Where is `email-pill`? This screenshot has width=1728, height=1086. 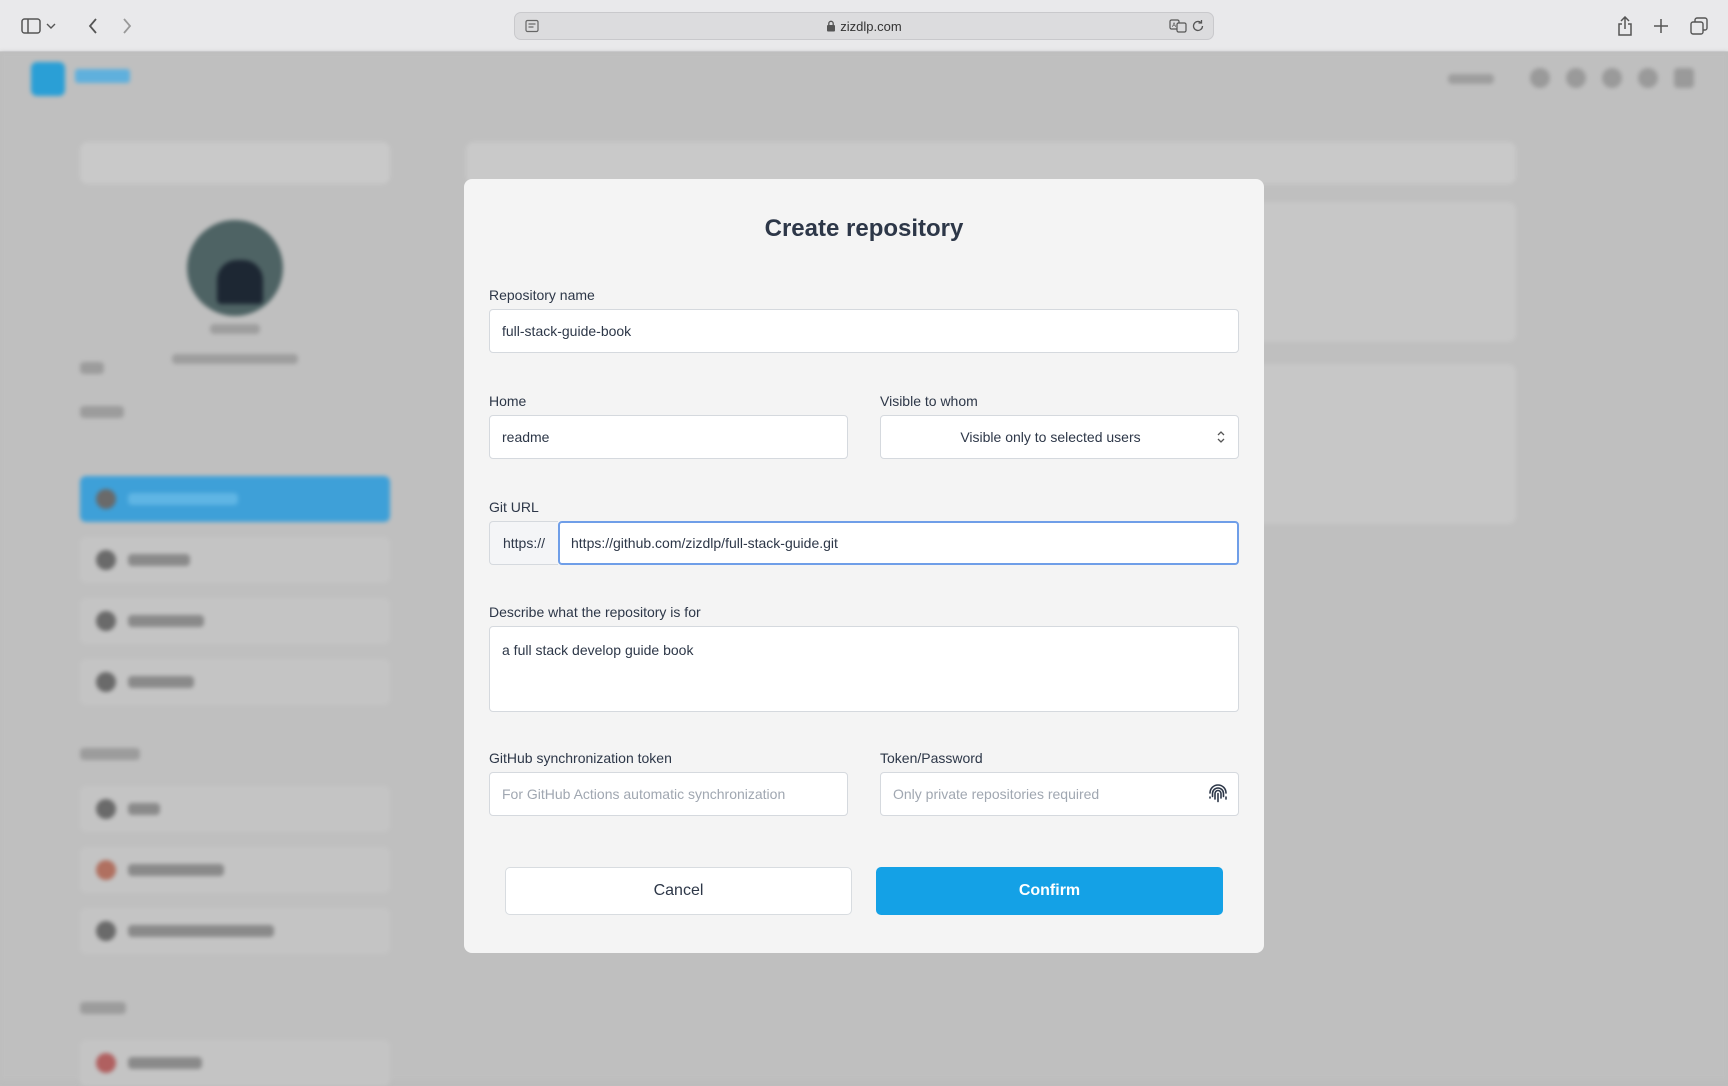 email-pill is located at coordinates (235, 359).